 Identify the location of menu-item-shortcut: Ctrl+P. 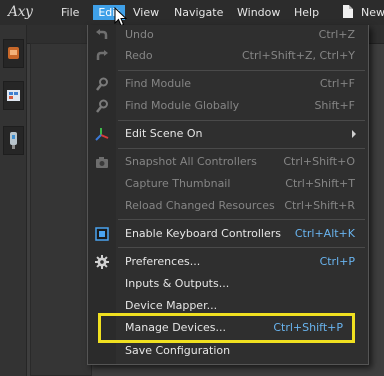
(337, 261).